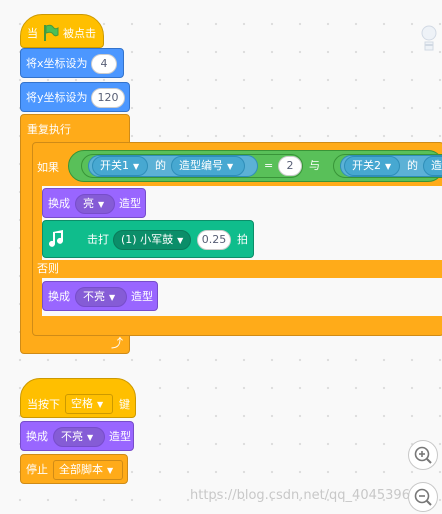 The image size is (442, 514). I want to click on switch-costume-block-if: 换成 亮 ▼ 造型, so click(94, 203).